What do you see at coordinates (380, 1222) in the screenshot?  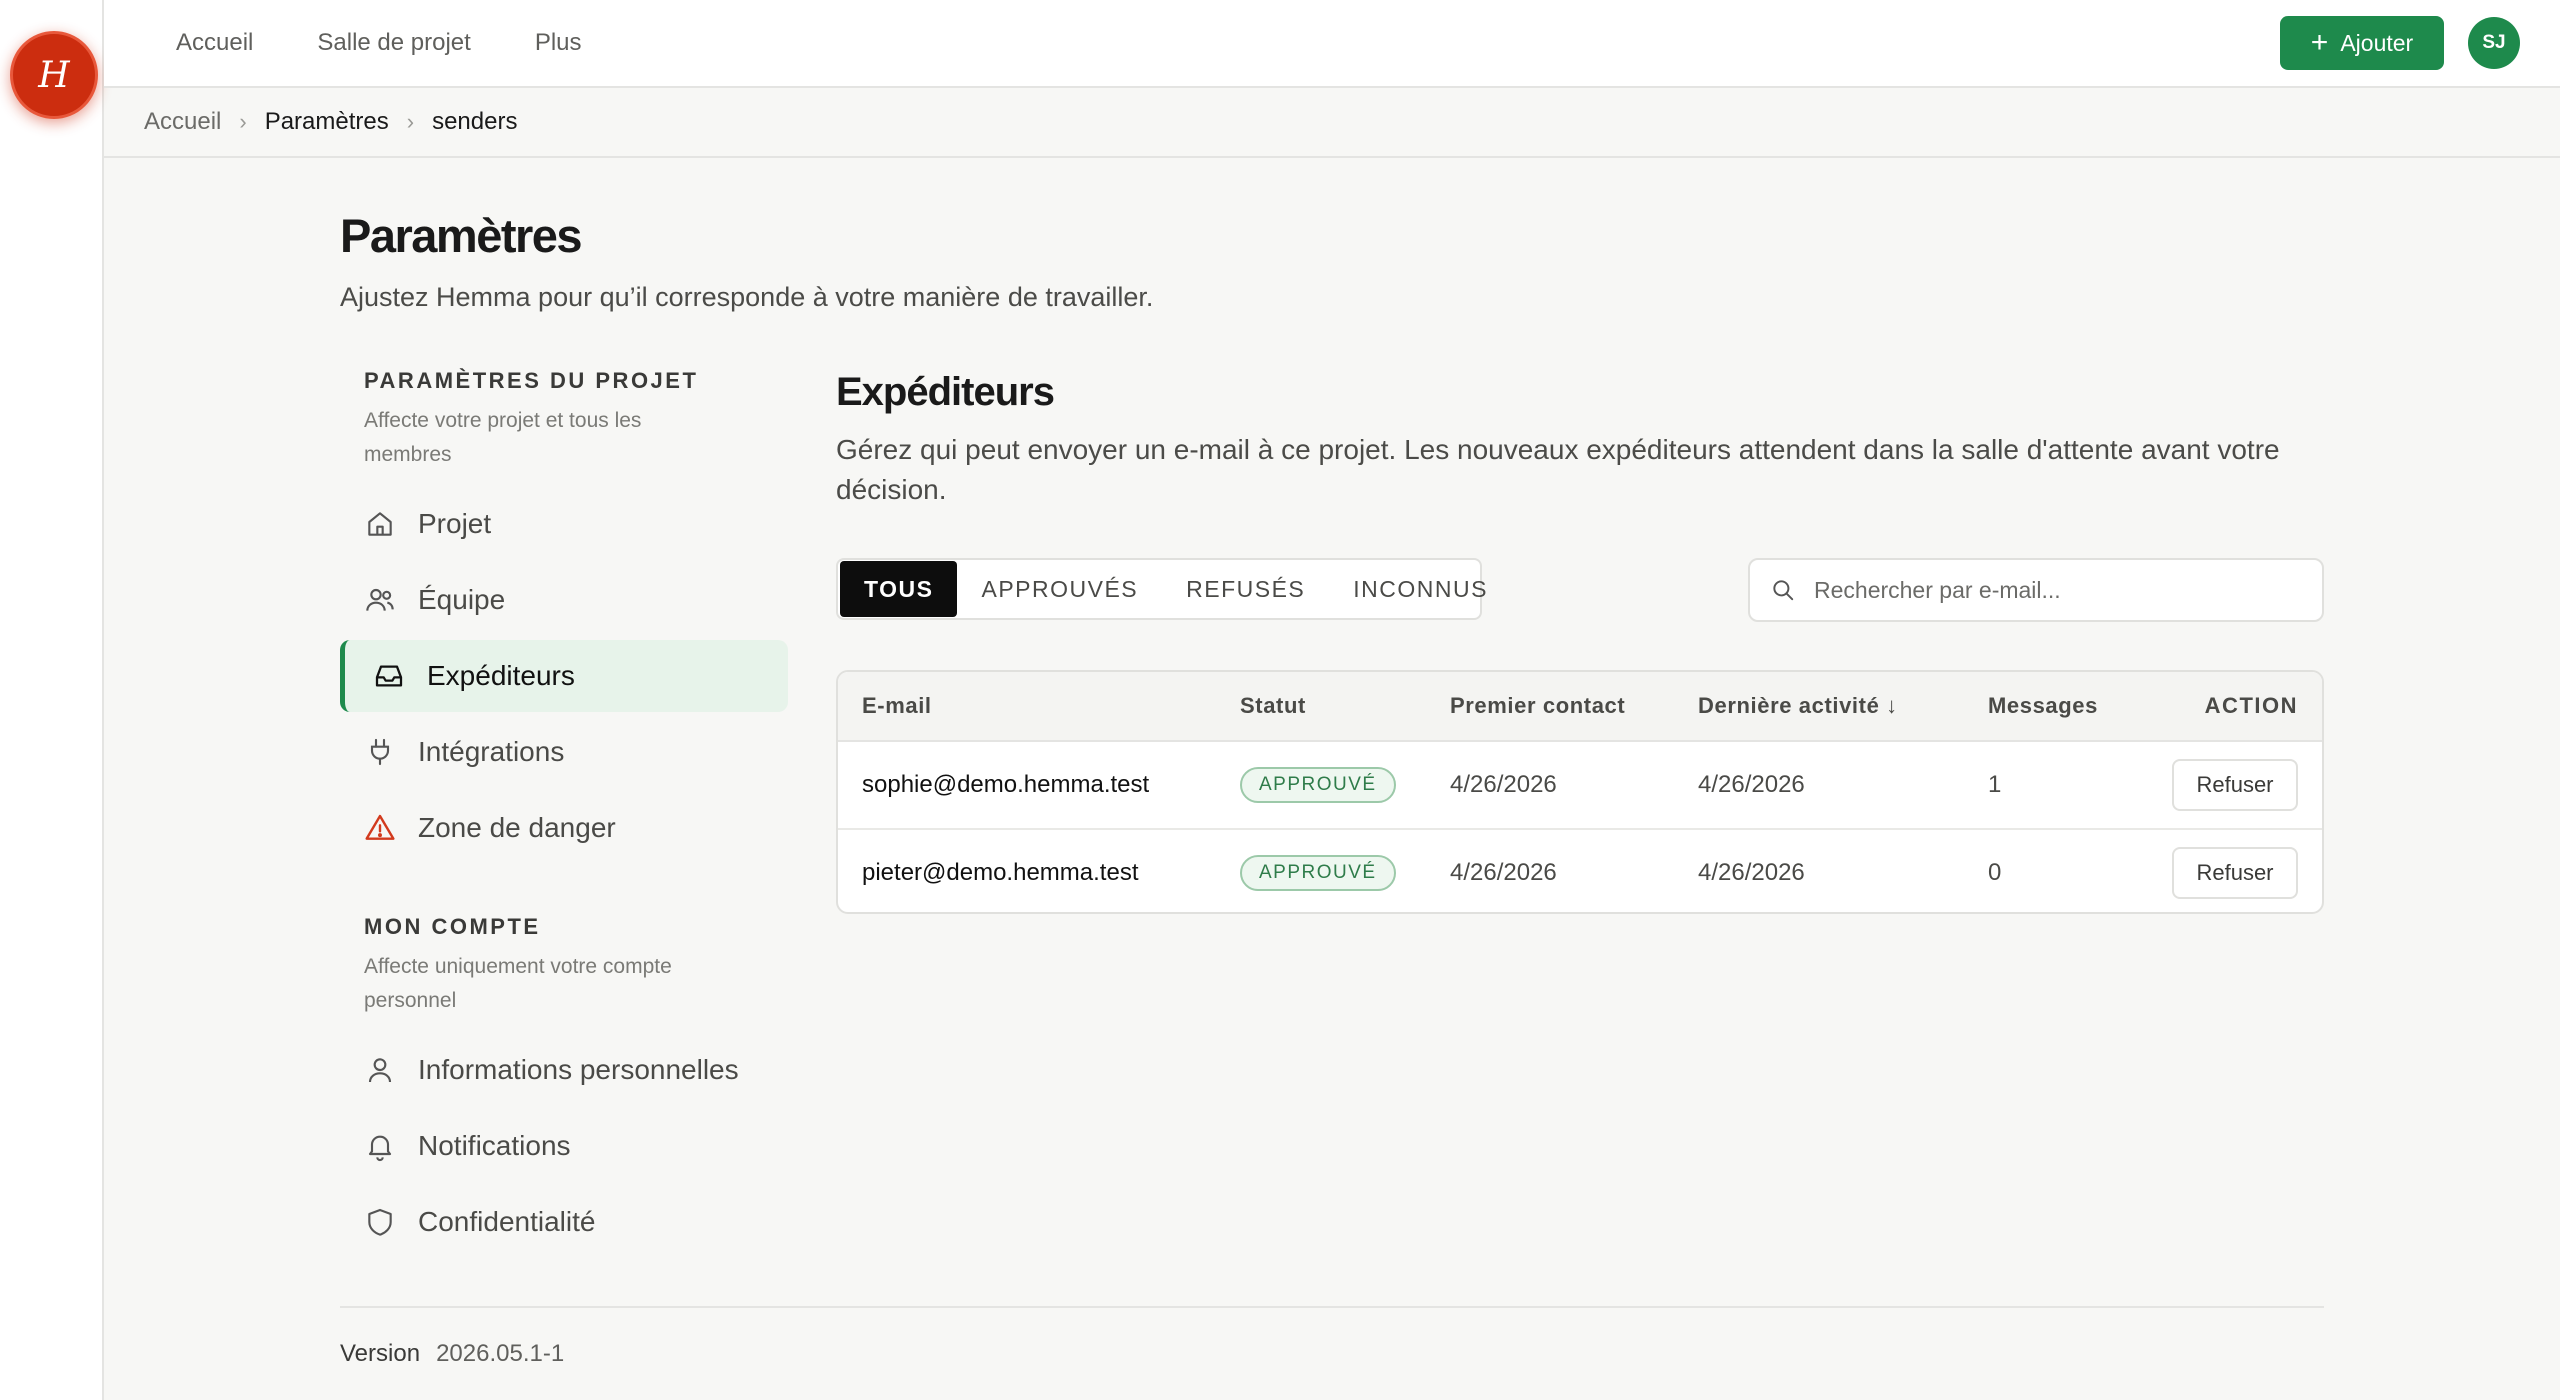 I see `shield-icon` at bounding box center [380, 1222].